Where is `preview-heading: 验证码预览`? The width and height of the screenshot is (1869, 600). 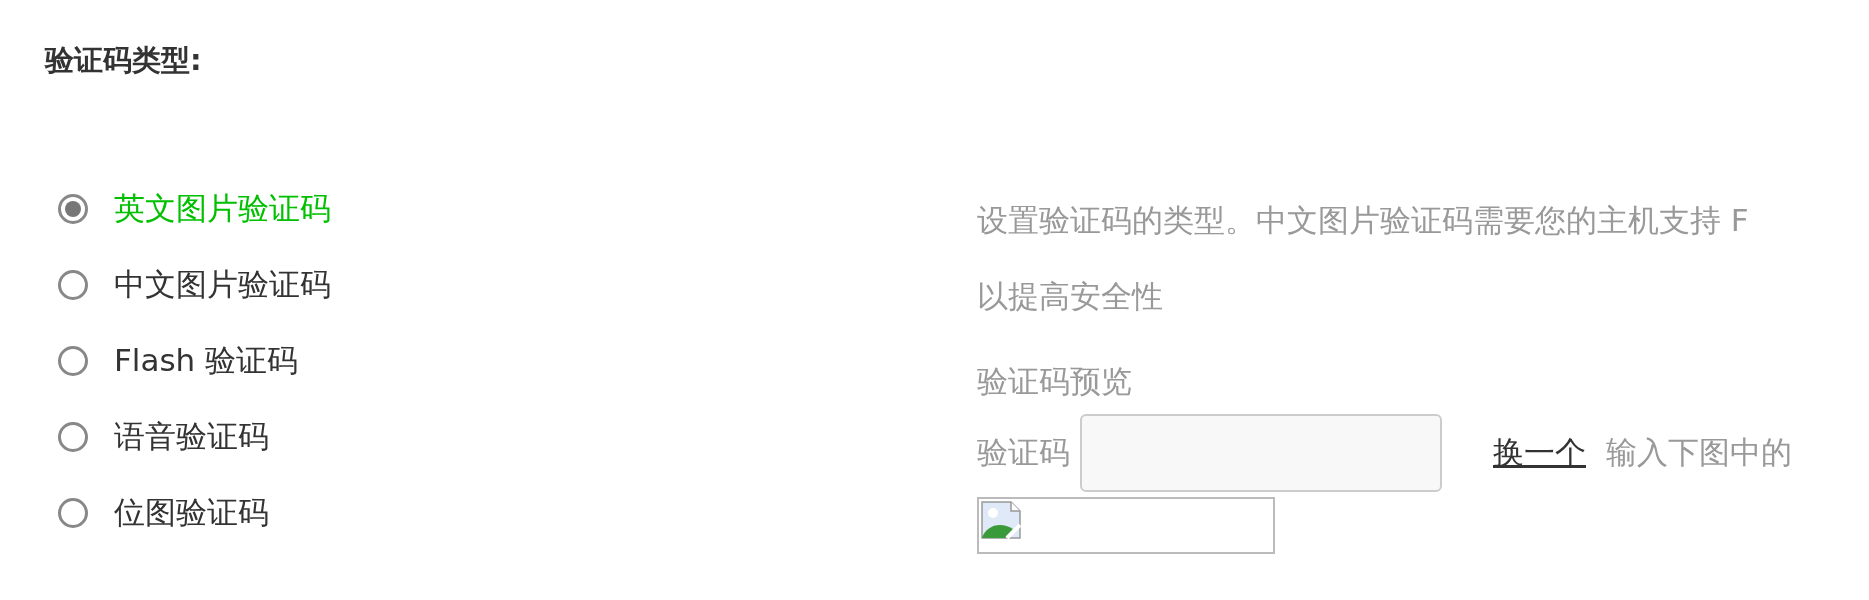
preview-heading: 验证码预览 is located at coordinates (1054, 381).